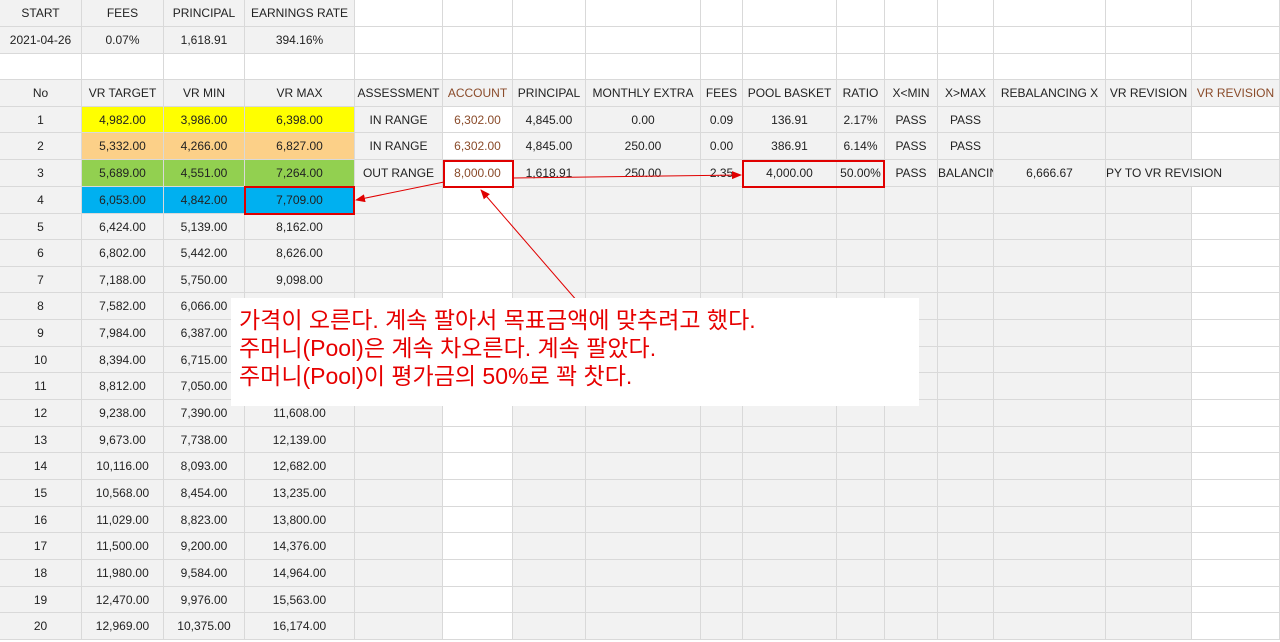  What do you see at coordinates (627, 175) in the screenshot?
I see `arrow-account-to-pool` at bounding box center [627, 175].